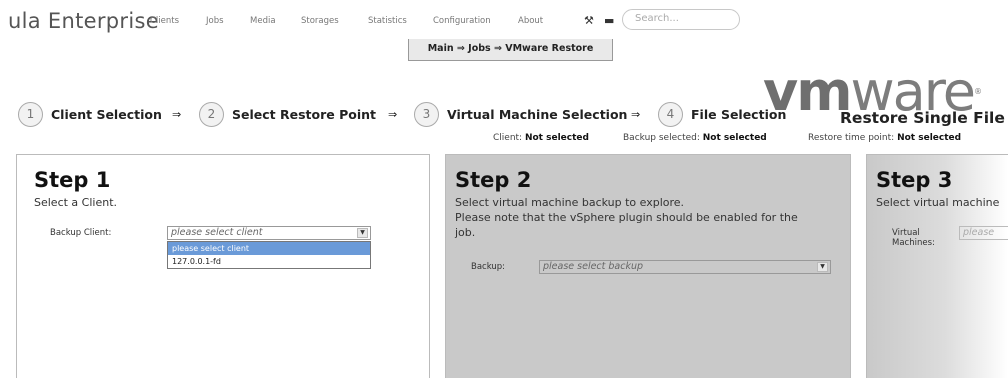 This screenshot has height=378, width=1008. Describe the element at coordinates (76, 202) in the screenshot. I see `step-1-description: Select a Client.` at that location.